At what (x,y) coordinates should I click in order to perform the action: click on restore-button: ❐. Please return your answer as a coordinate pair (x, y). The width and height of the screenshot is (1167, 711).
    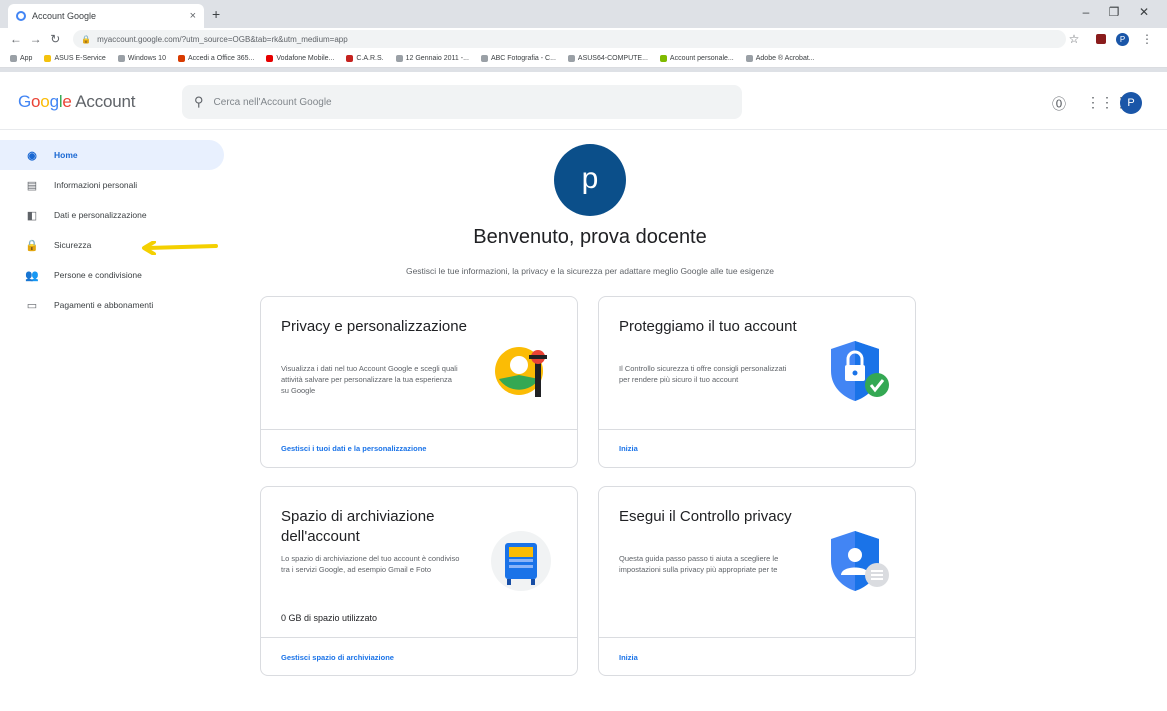
    Looking at the image, I should click on (1114, 12).